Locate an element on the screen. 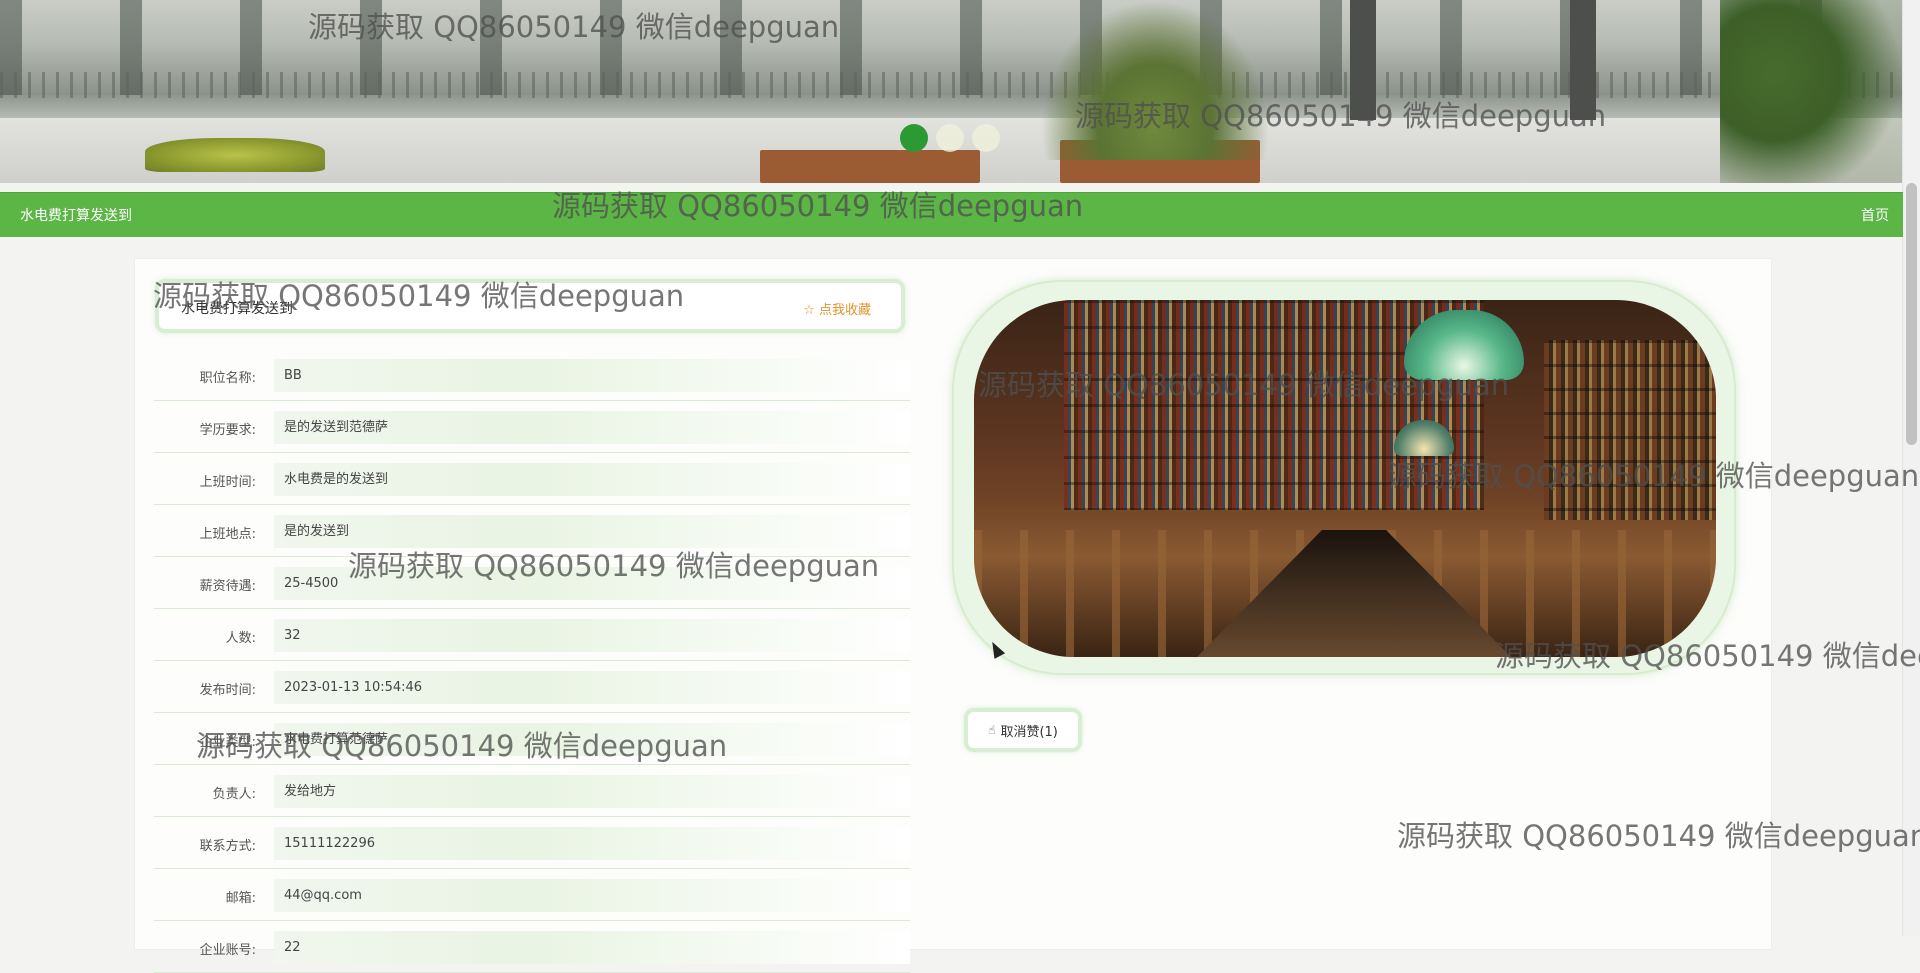 The width and height of the screenshot is (1920, 973). top-nav: 水电费打算发送到 首页 is located at coordinates (951, 214).